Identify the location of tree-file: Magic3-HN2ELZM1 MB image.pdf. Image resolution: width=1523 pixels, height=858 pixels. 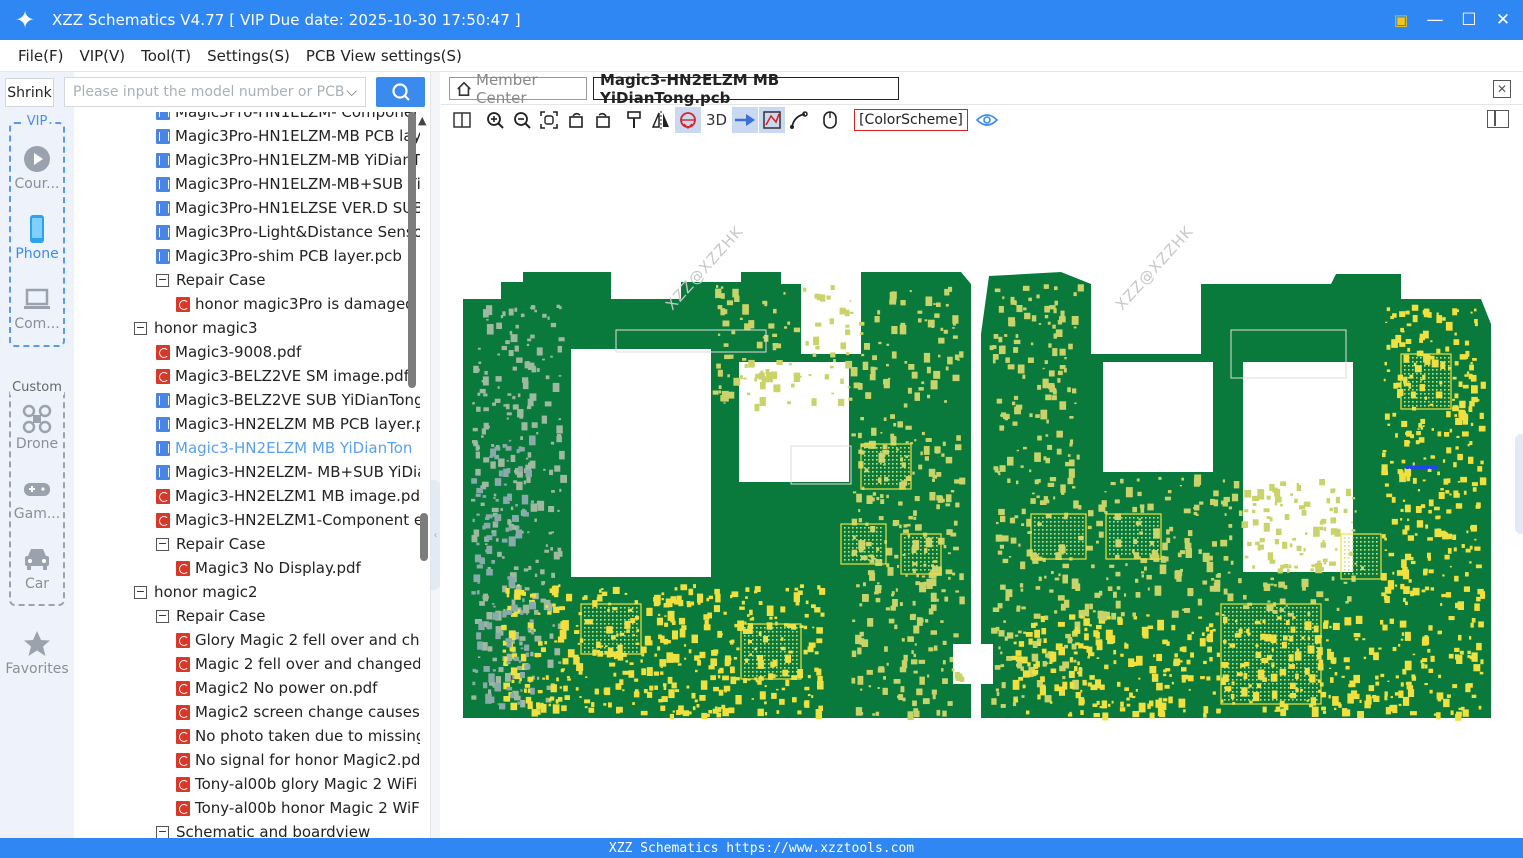
(288, 496).